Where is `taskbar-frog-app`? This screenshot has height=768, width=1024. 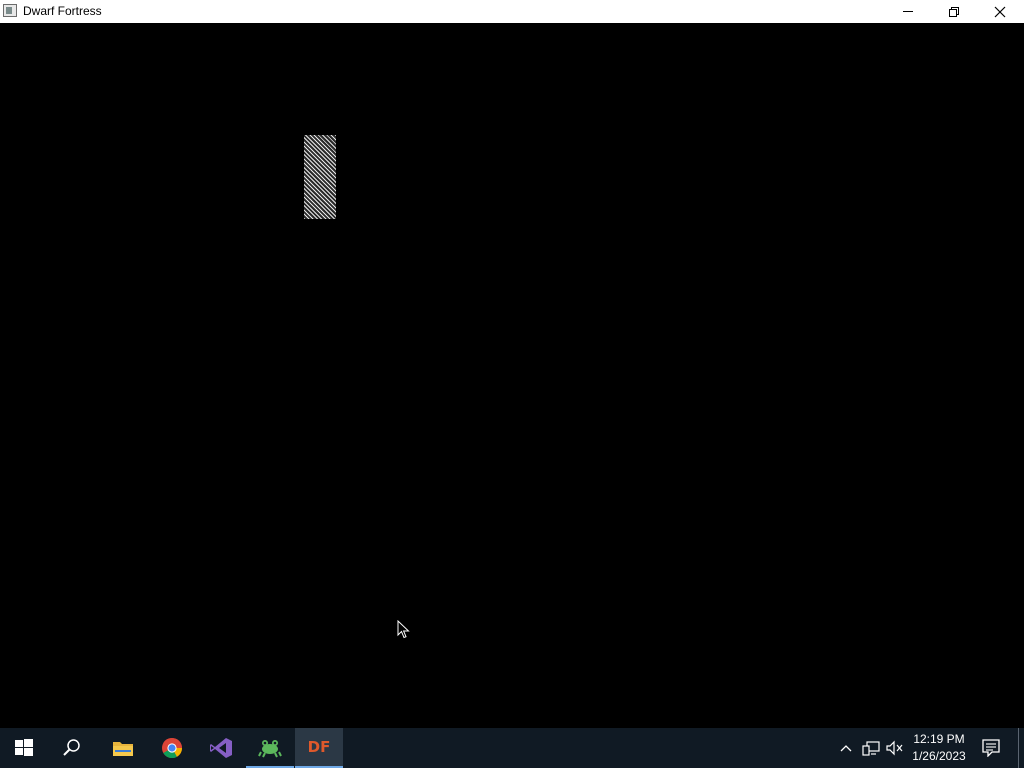
taskbar-frog-app is located at coordinates (270, 748).